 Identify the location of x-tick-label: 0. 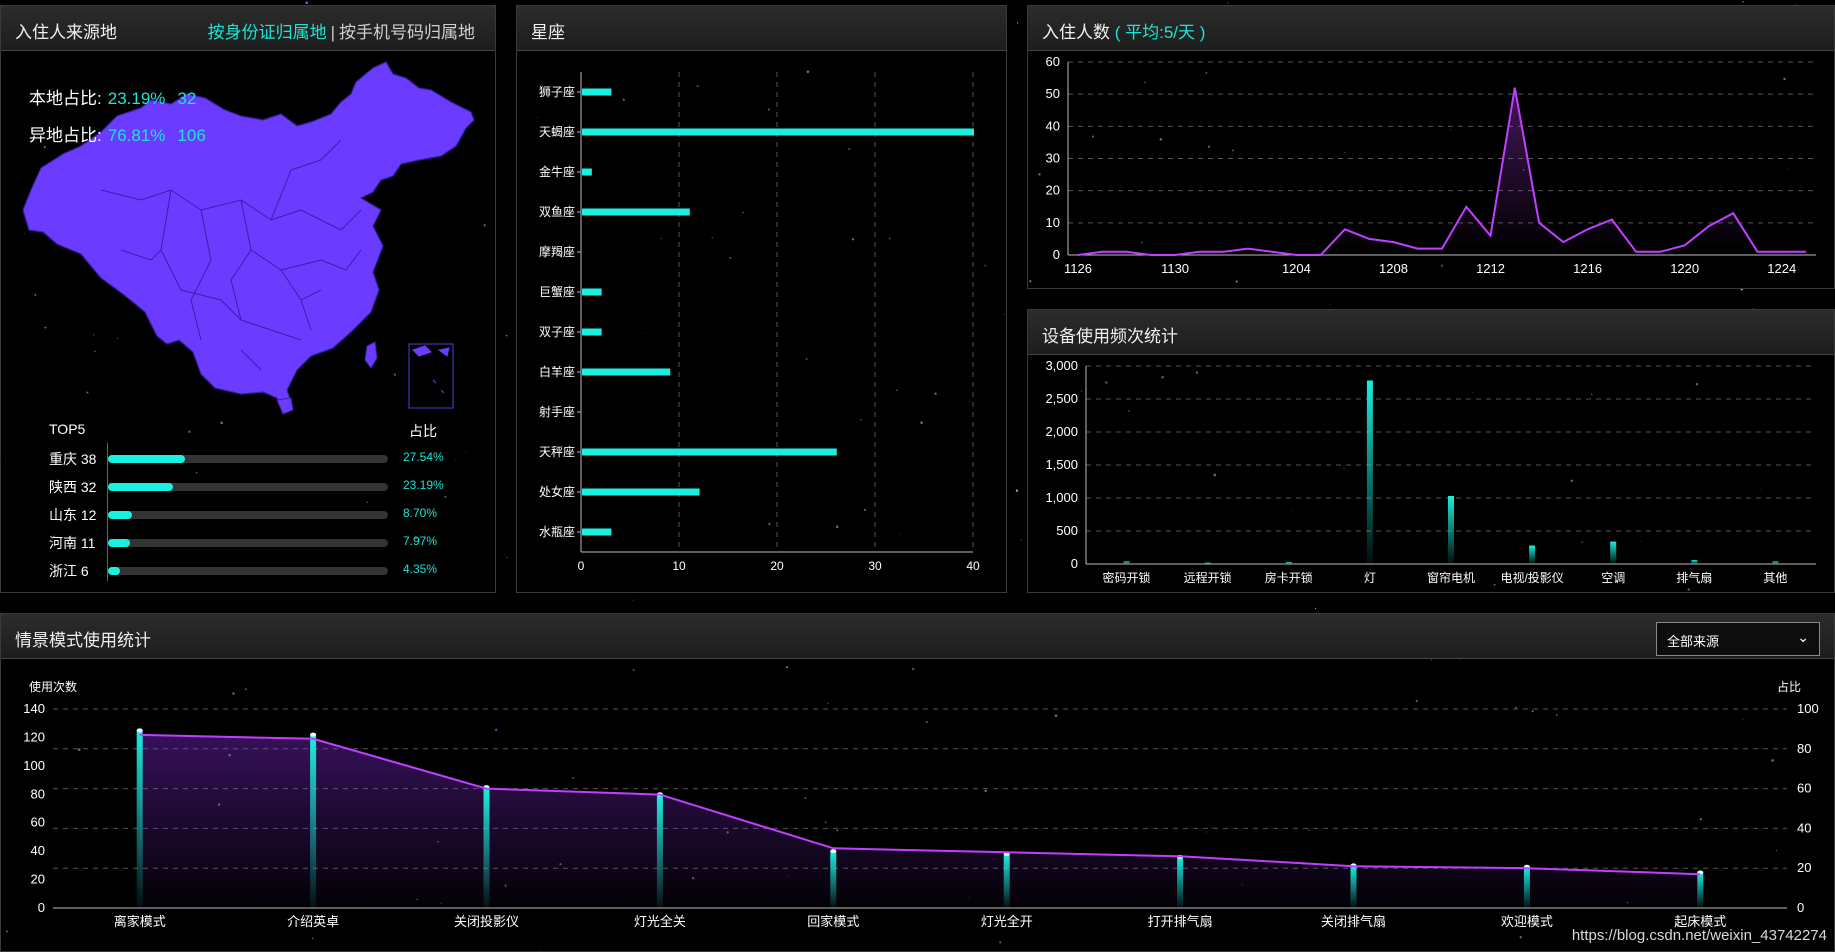
(581, 566).